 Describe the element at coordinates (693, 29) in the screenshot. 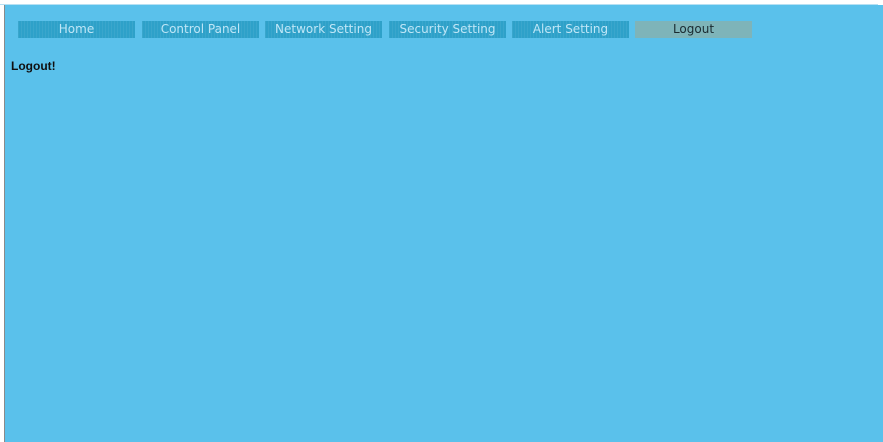

I see `tab-logout: Logout` at that location.